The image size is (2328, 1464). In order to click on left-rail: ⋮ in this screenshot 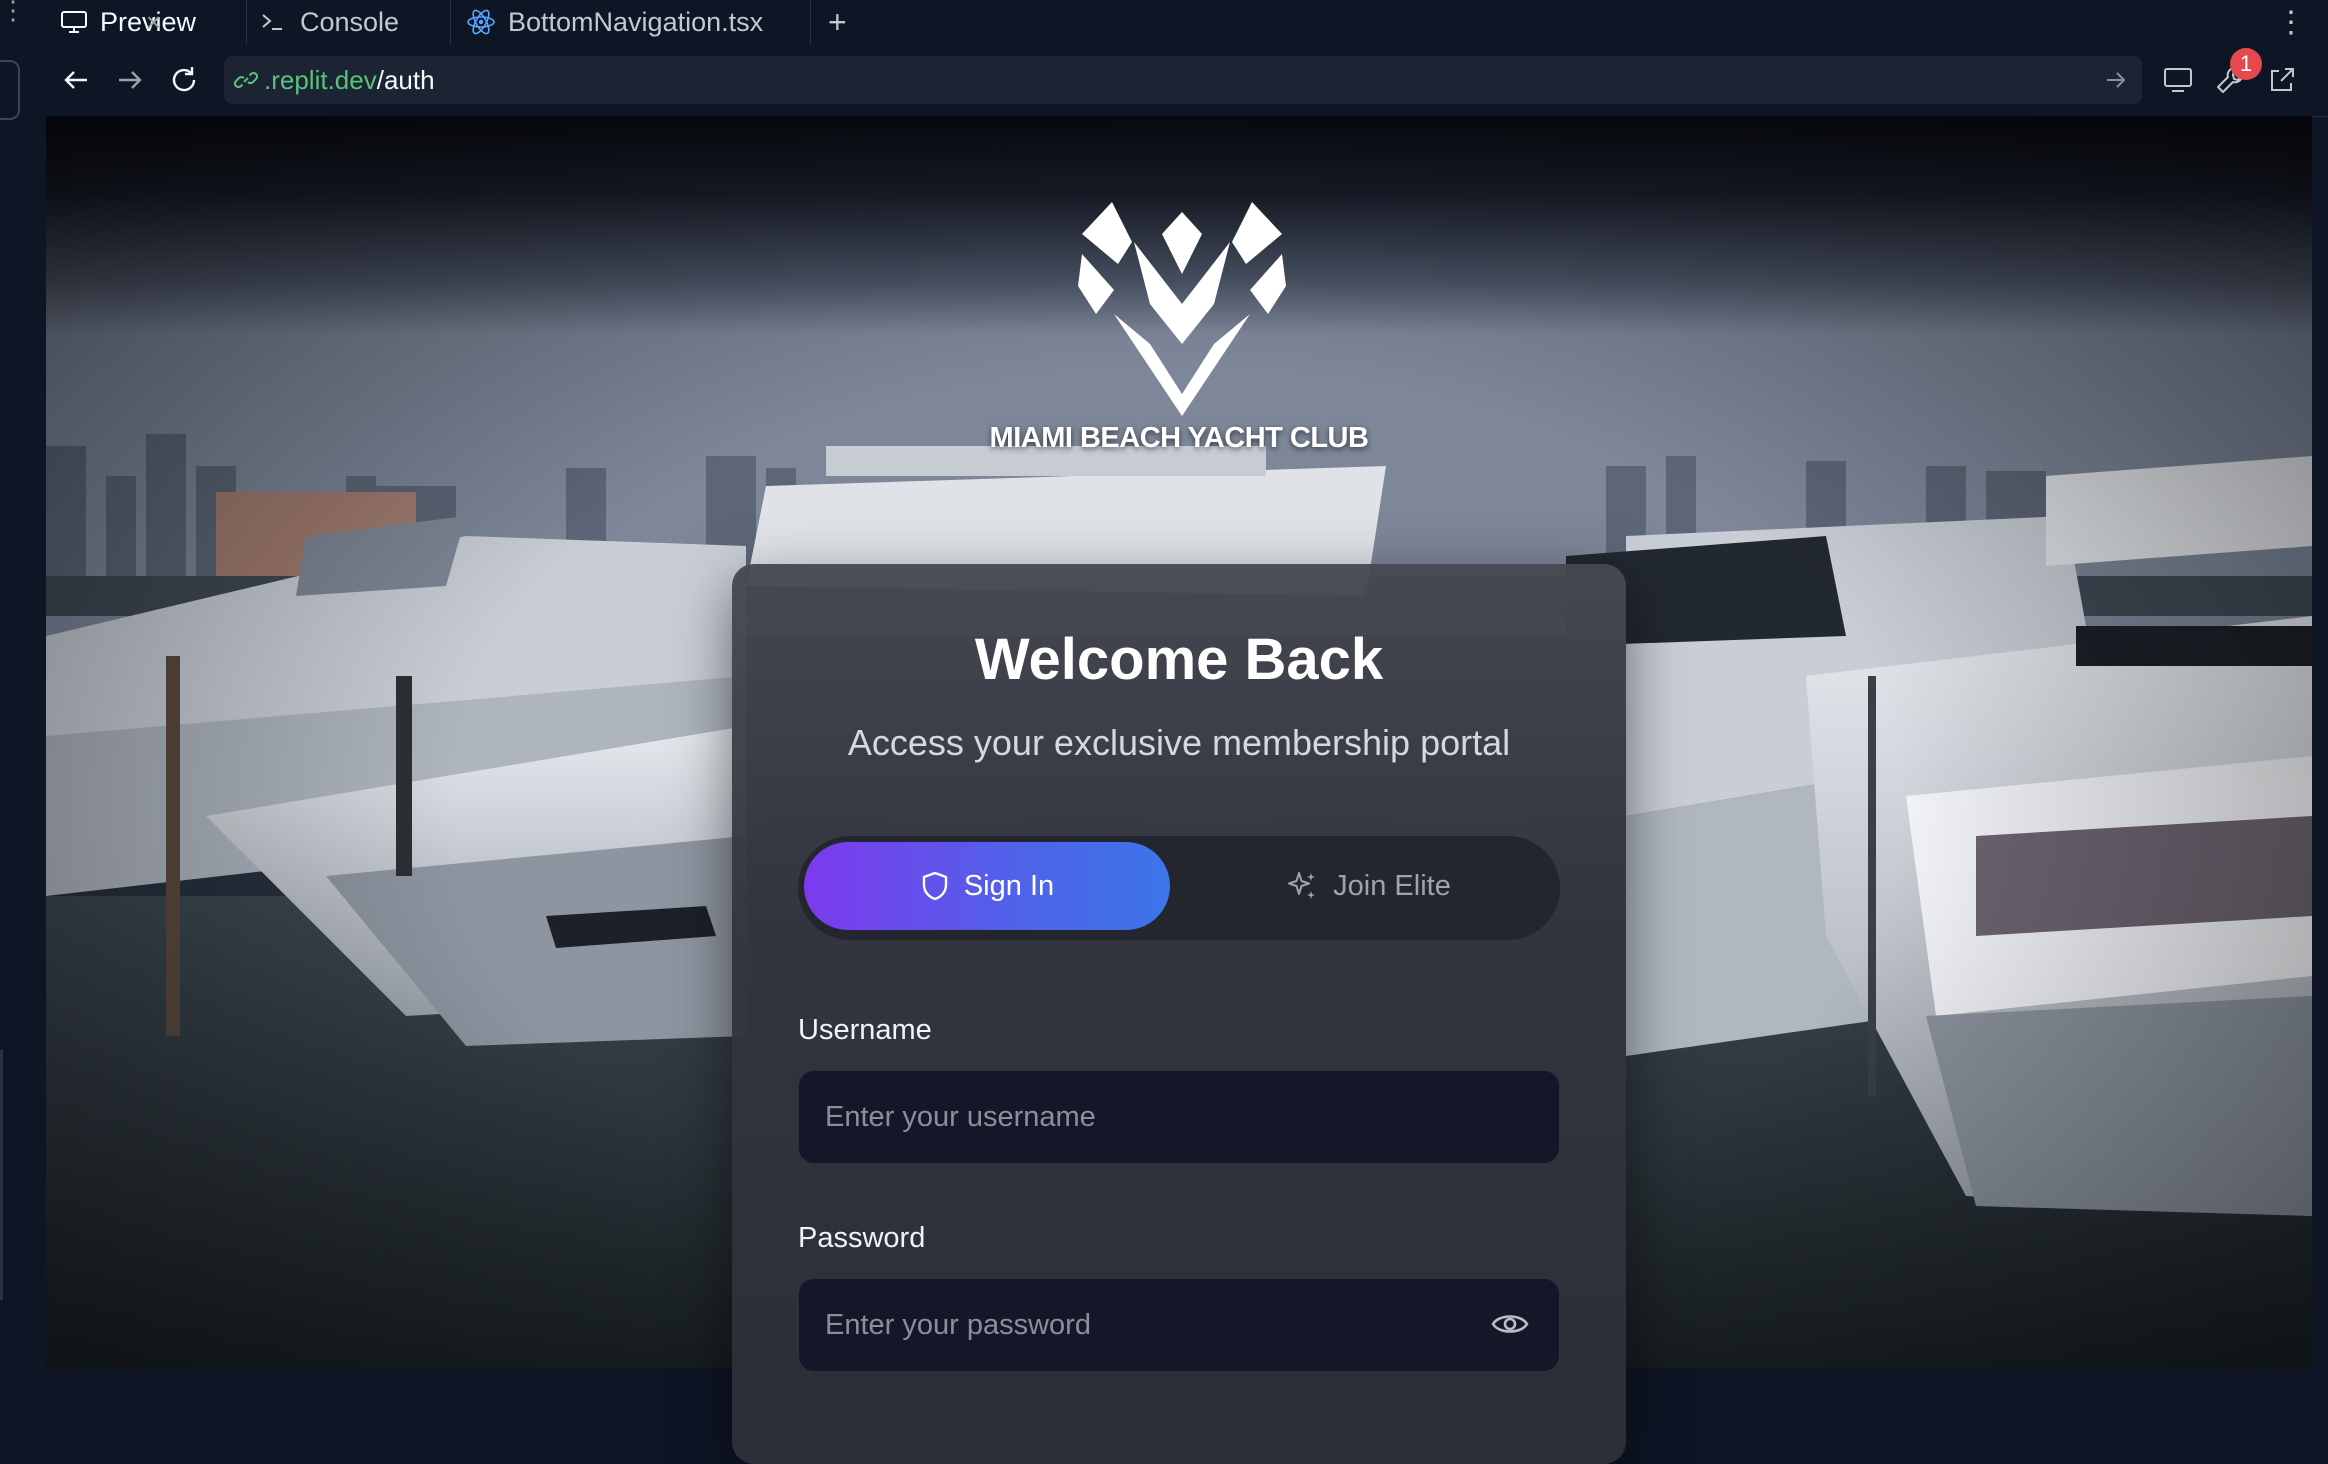, I will do `click(23, 684)`.